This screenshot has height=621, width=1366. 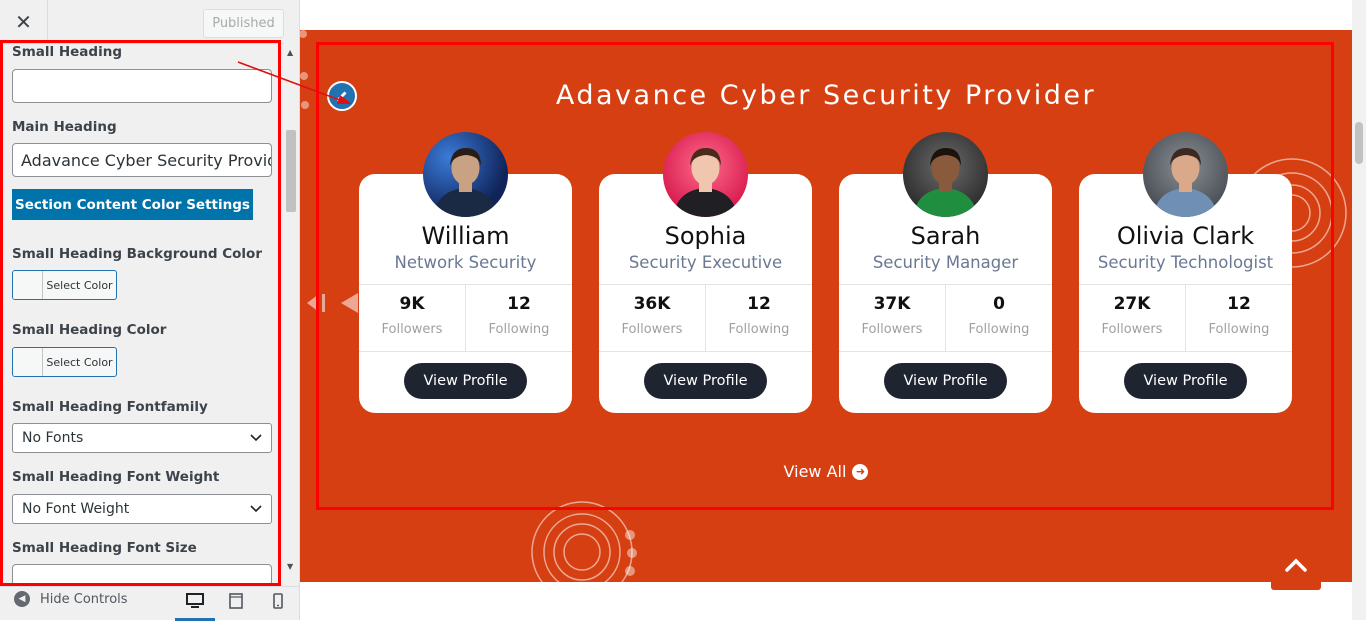 I want to click on view-all-link: View All ➜, so click(x=826, y=471).